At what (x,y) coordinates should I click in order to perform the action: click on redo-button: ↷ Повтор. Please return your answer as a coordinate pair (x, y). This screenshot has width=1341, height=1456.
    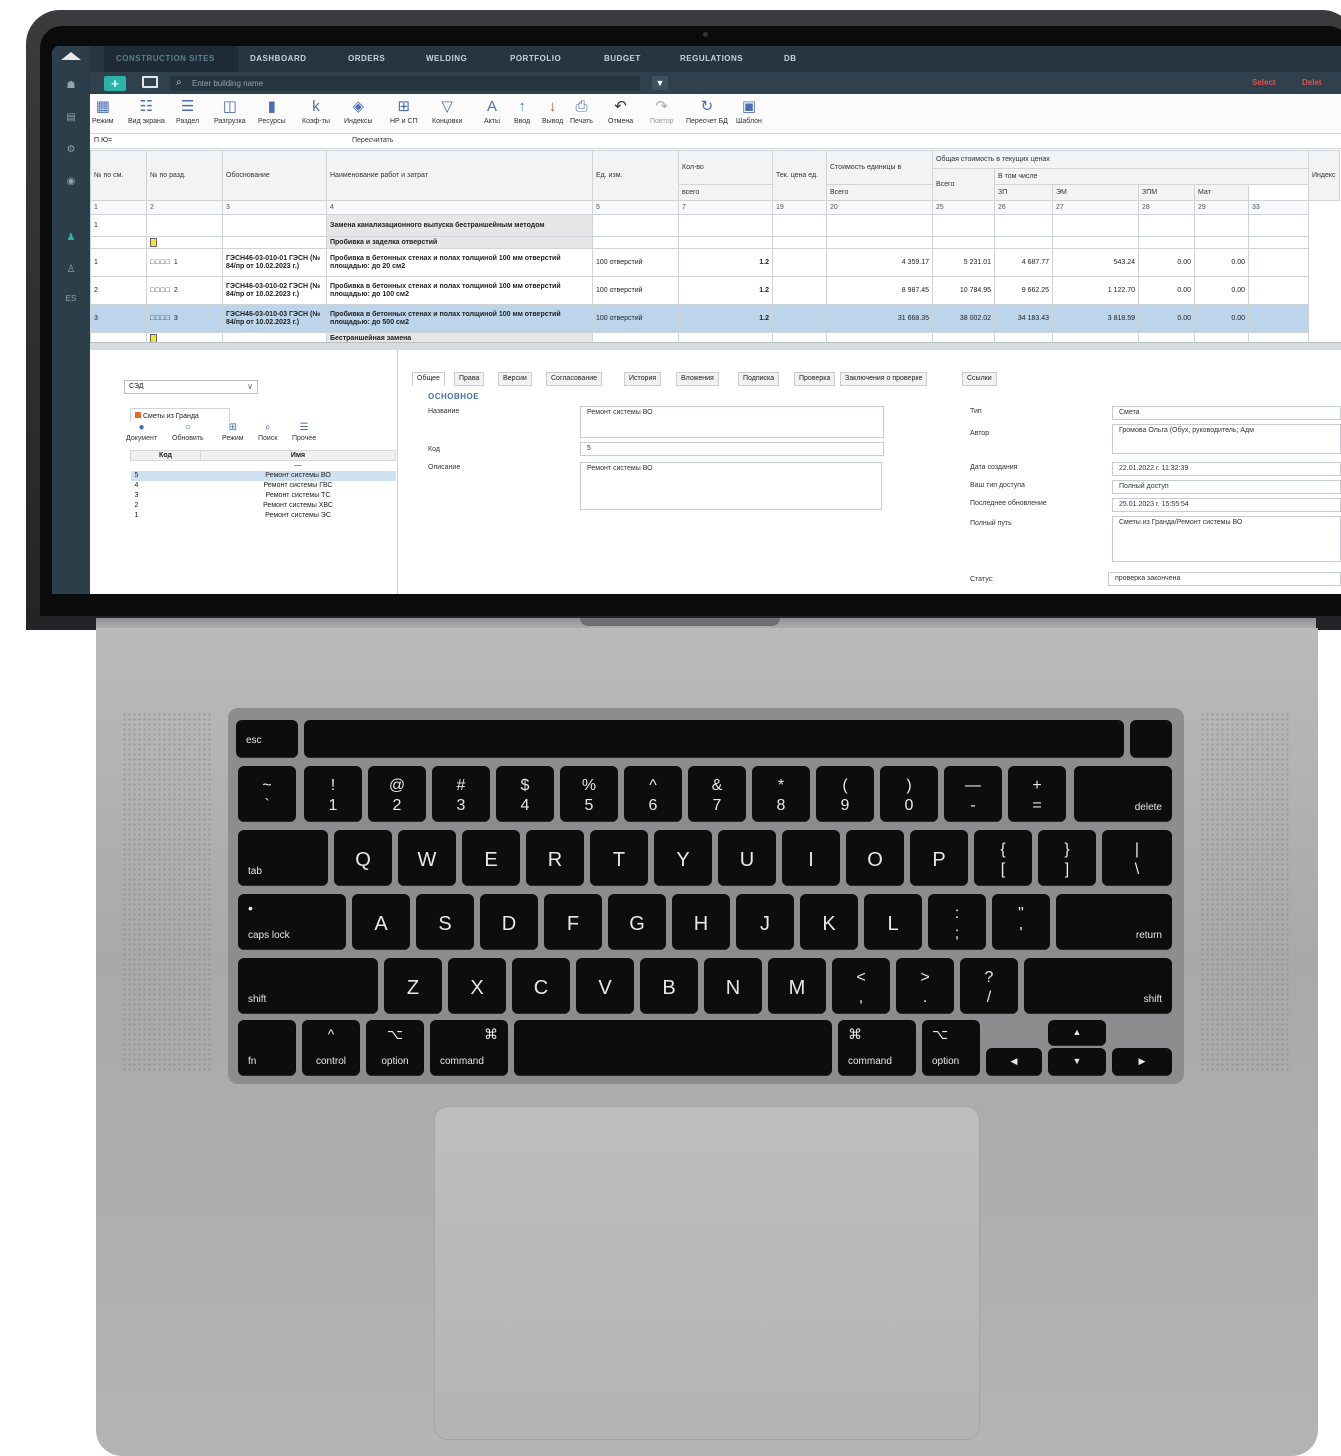
    Looking at the image, I should click on (661, 110).